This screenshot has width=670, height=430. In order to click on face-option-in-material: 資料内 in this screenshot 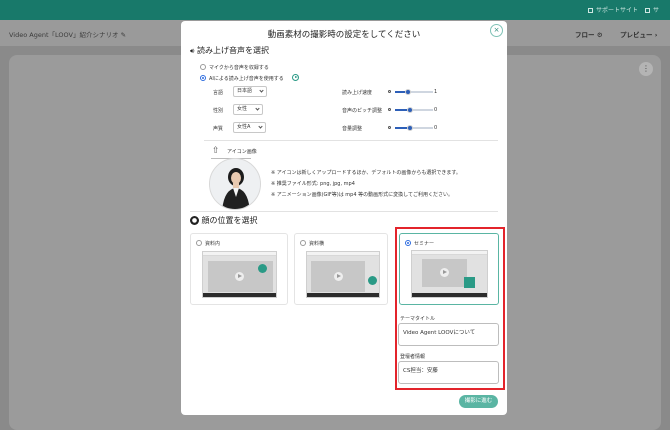, I will do `click(239, 269)`.